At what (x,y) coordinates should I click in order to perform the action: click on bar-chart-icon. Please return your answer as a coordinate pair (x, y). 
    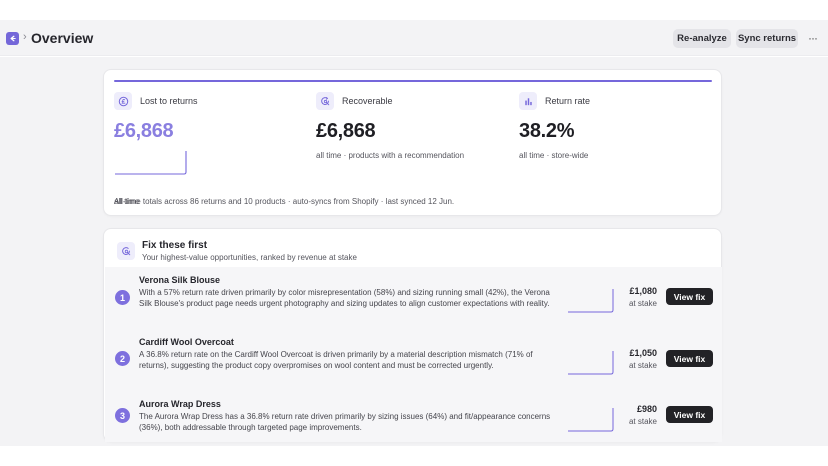
    Looking at the image, I should click on (528, 101).